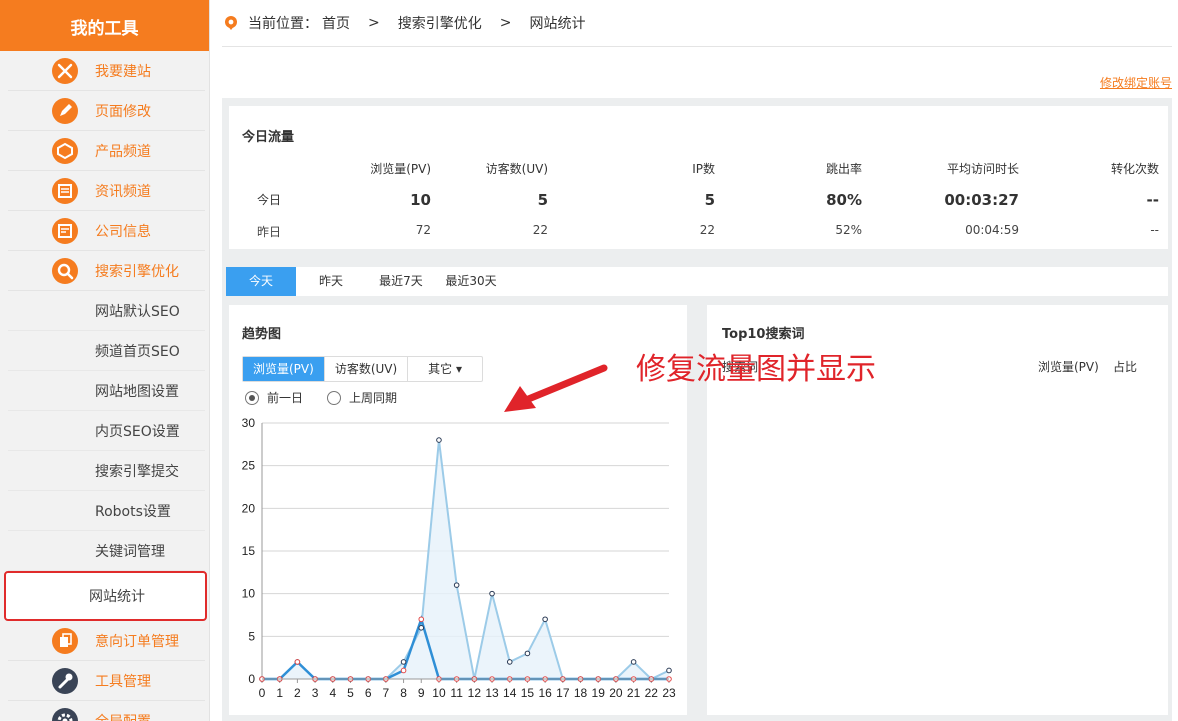  What do you see at coordinates (283, 24) in the screenshot?
I see `breadcrumb-prefix: 当前位置：` at bounding box center [283, 24].